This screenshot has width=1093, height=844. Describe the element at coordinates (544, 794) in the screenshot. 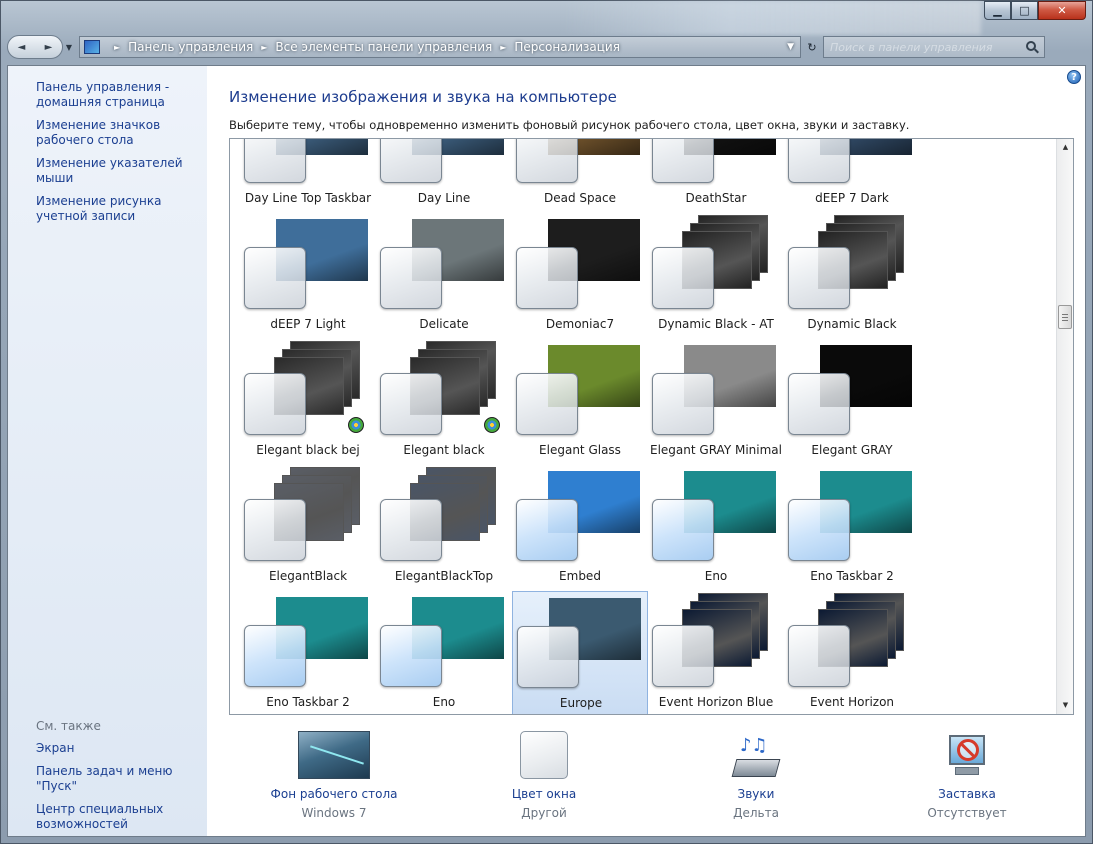

I see `window-color-label: Цвет окна` at that location.